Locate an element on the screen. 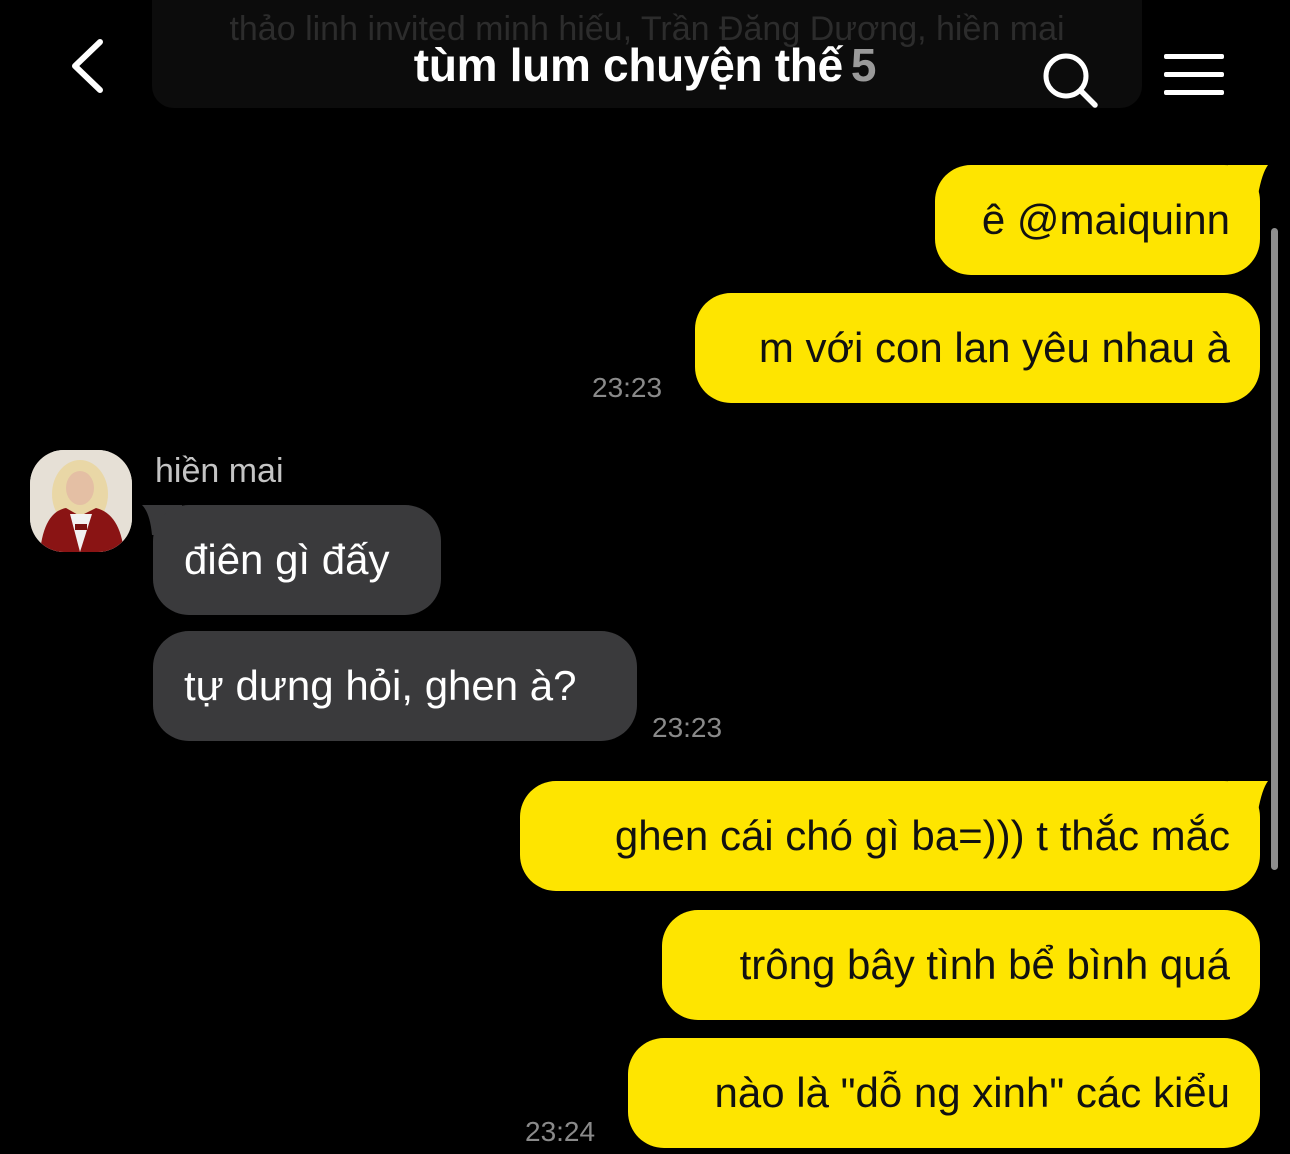  message-text: ghen cái chó gì ba=))) t thắc mắc is located at coordinates (922, 835).